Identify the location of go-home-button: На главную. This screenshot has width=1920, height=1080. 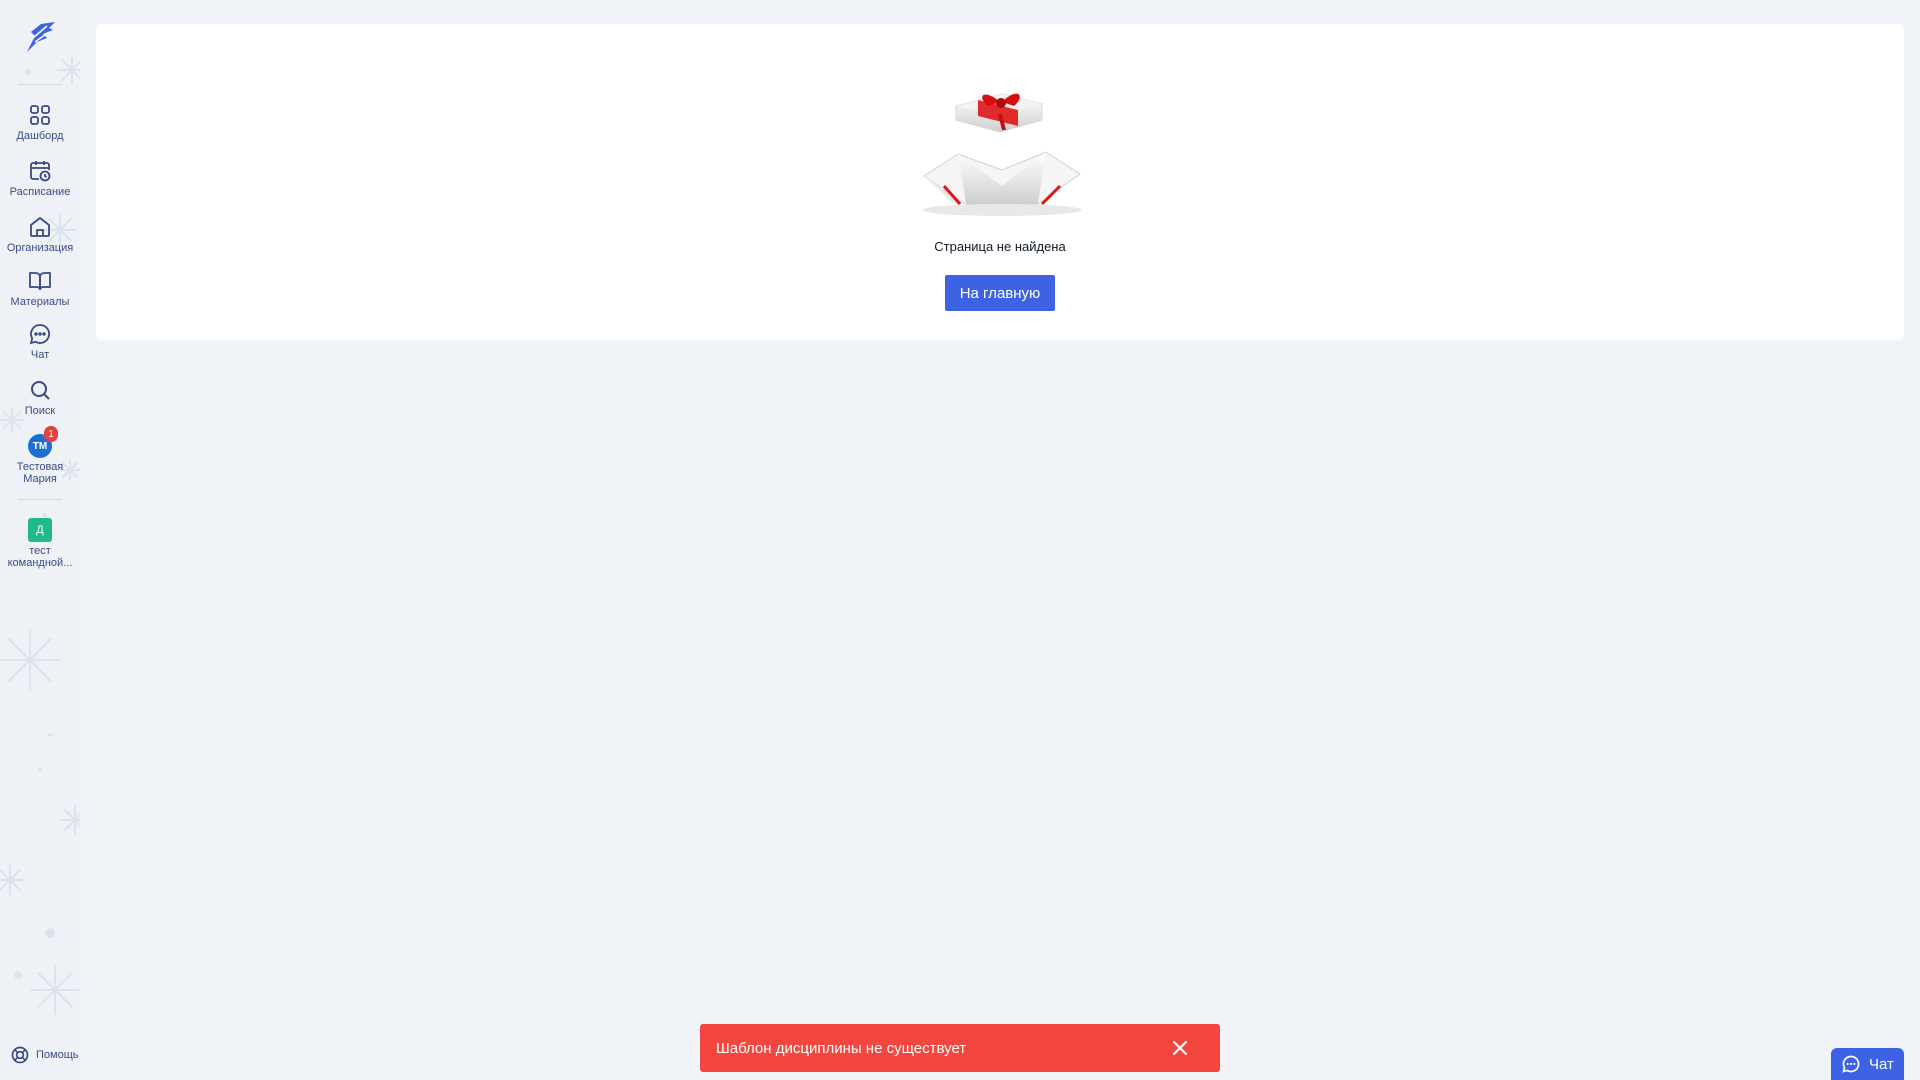
(1000, 293).